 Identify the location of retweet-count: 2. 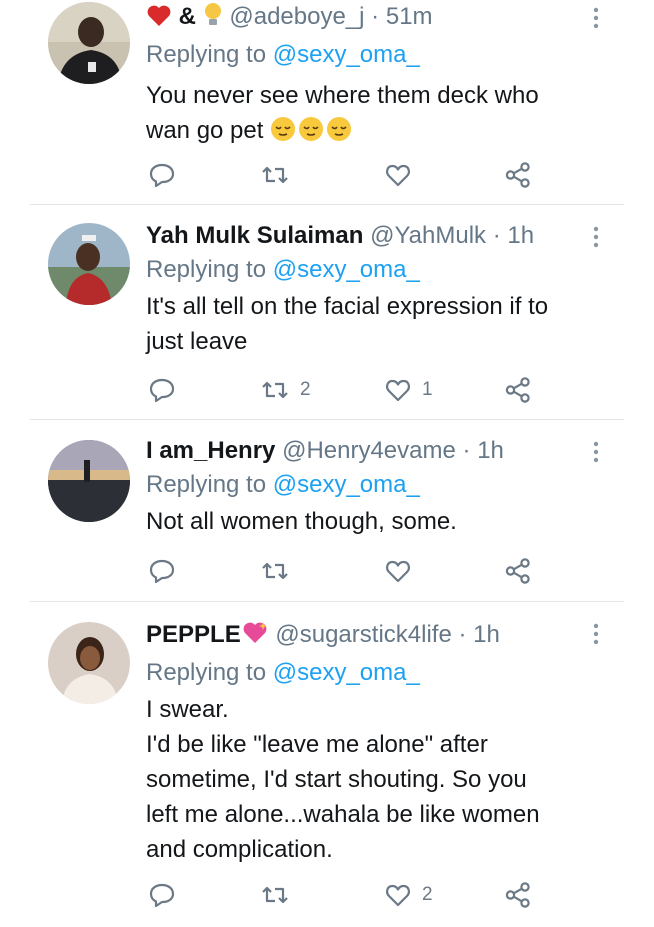
(305, 389).